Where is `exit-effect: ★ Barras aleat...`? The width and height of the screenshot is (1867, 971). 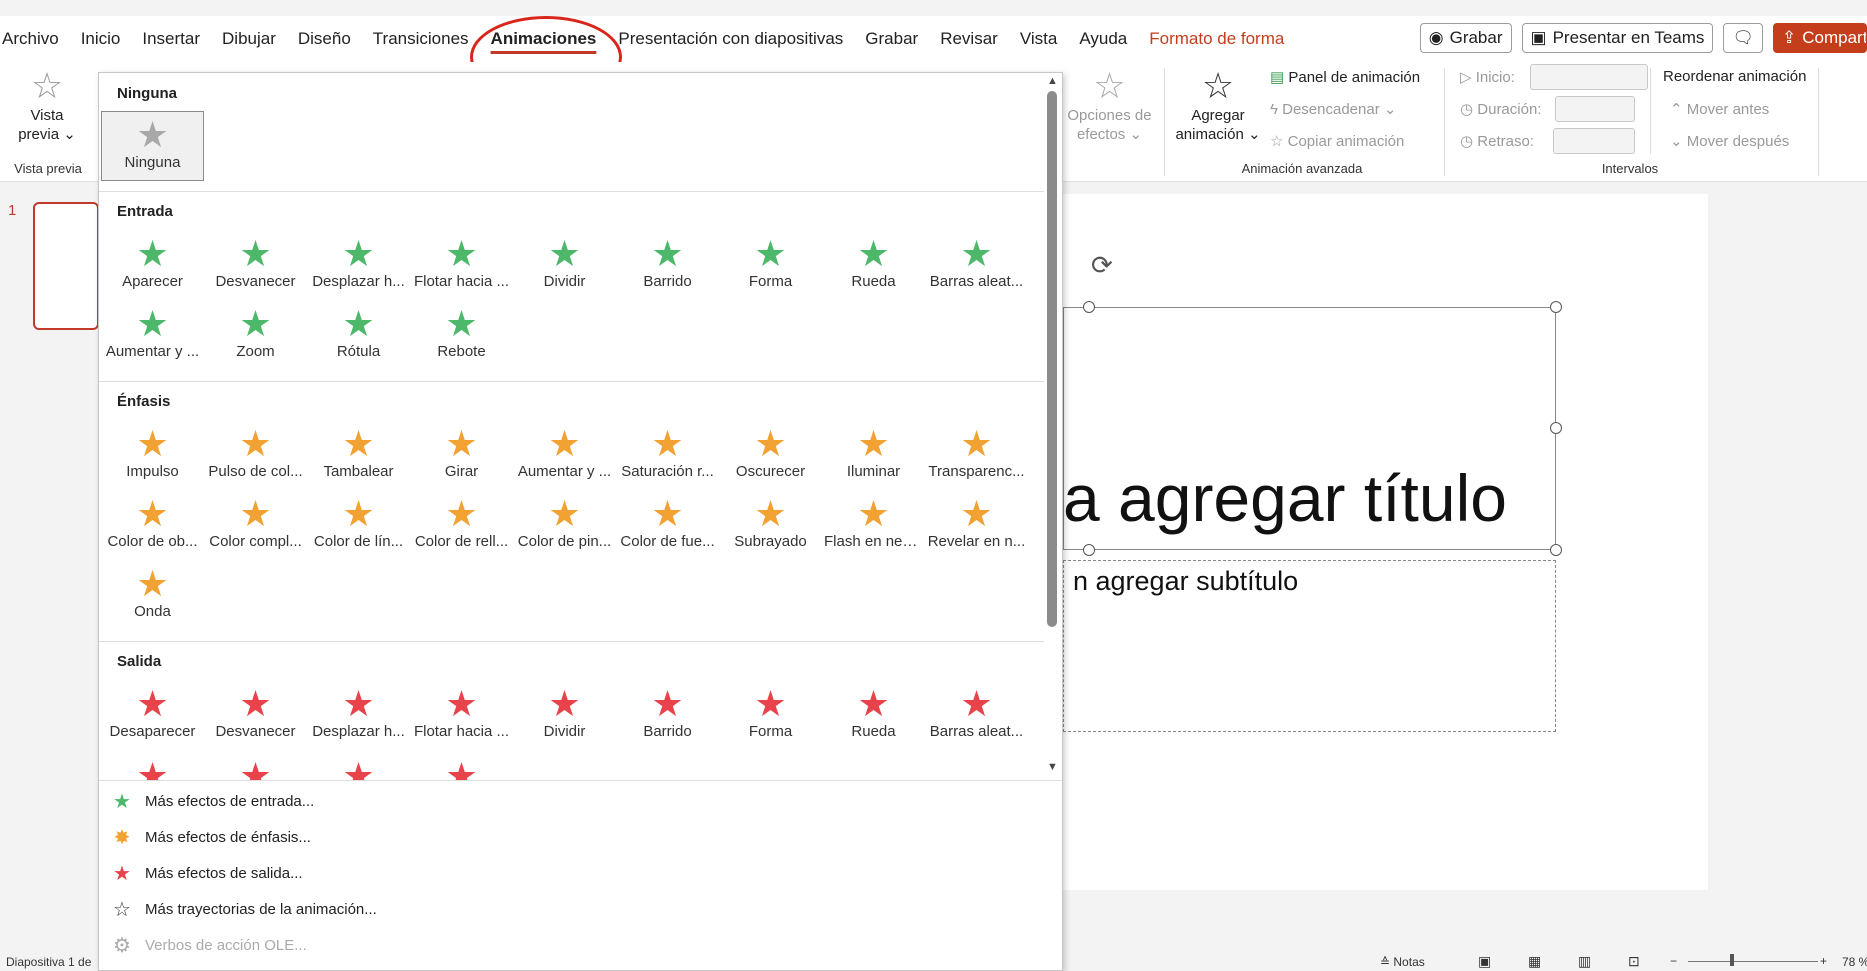
exit-effect: ★ Barras aleat... is located at coordinates (976, 714).